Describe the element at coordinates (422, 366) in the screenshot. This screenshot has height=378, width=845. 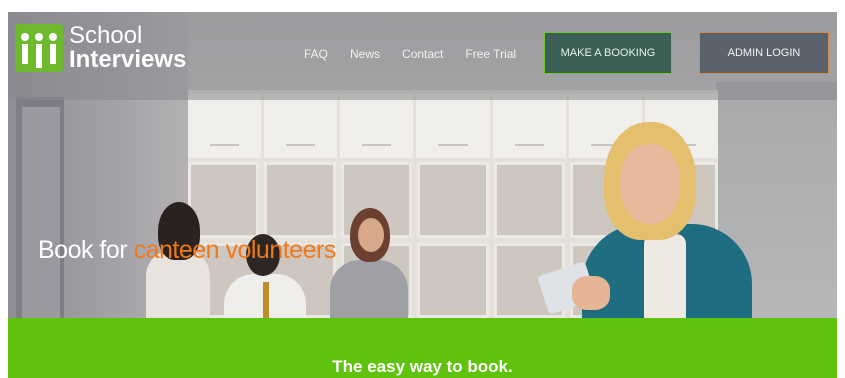
I see `banner-tagline: The easy way to book.` at that location.